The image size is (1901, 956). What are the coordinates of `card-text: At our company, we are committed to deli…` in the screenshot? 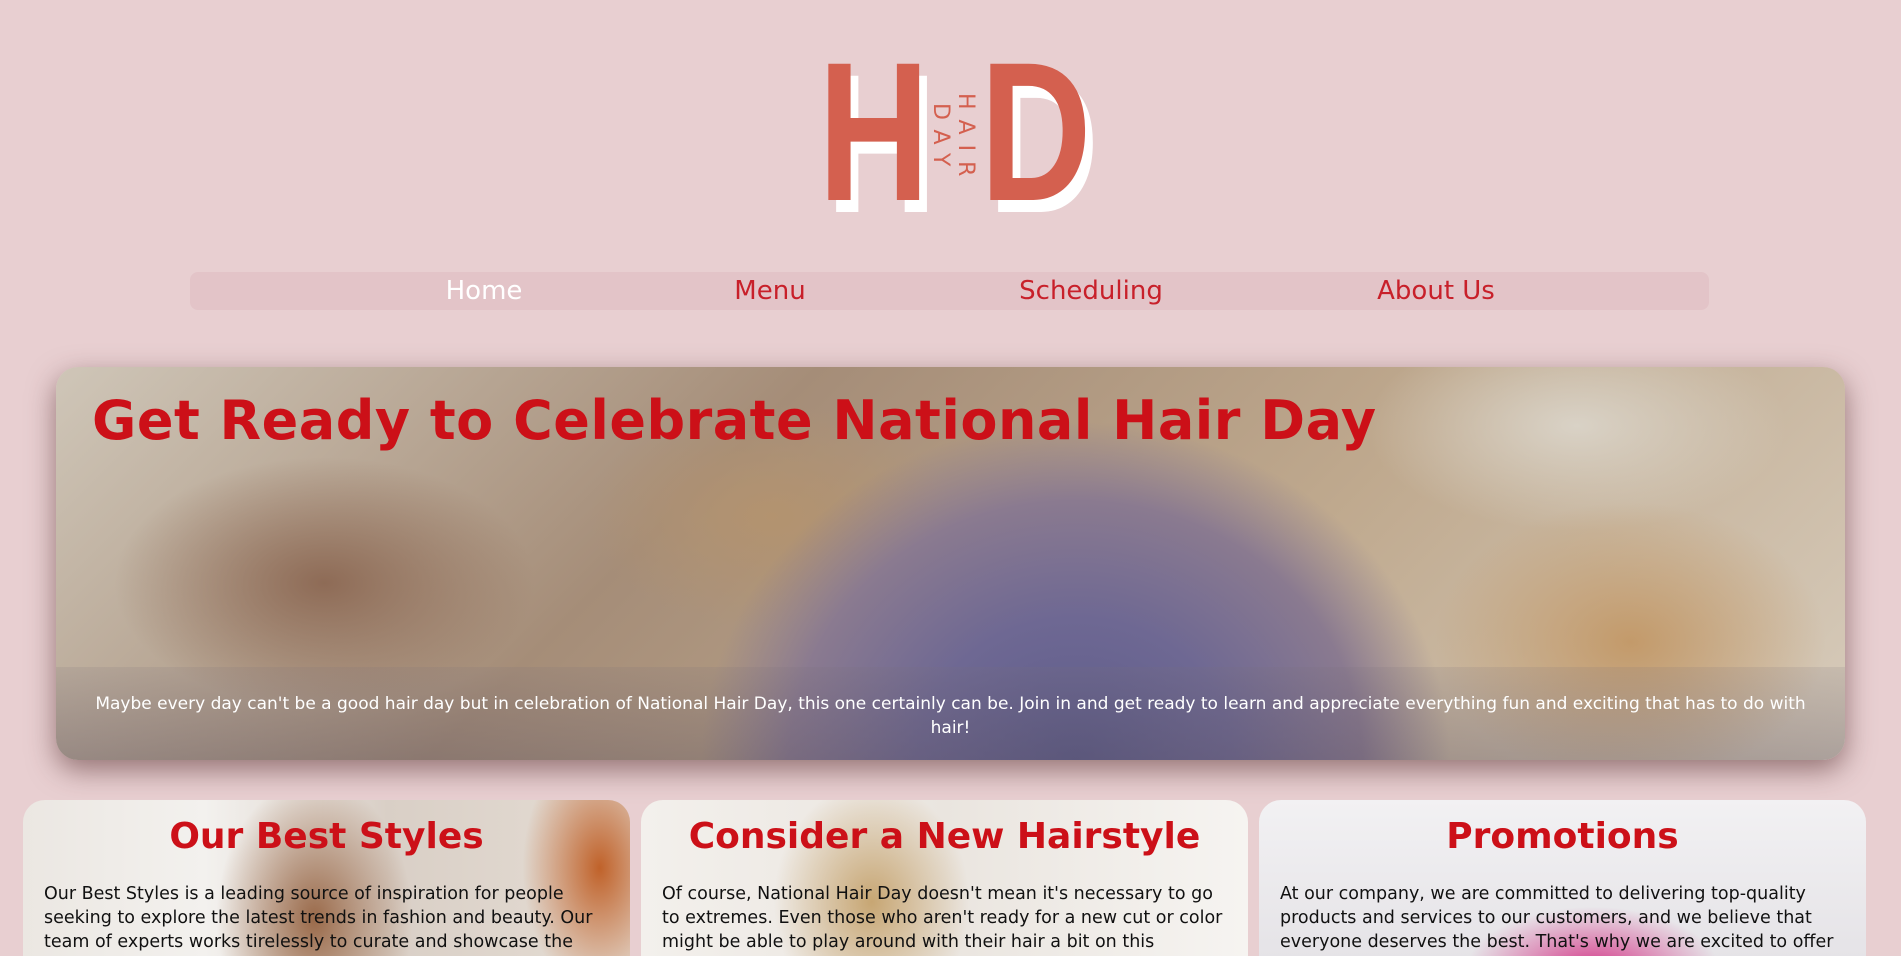 It's located at (1557, 918).